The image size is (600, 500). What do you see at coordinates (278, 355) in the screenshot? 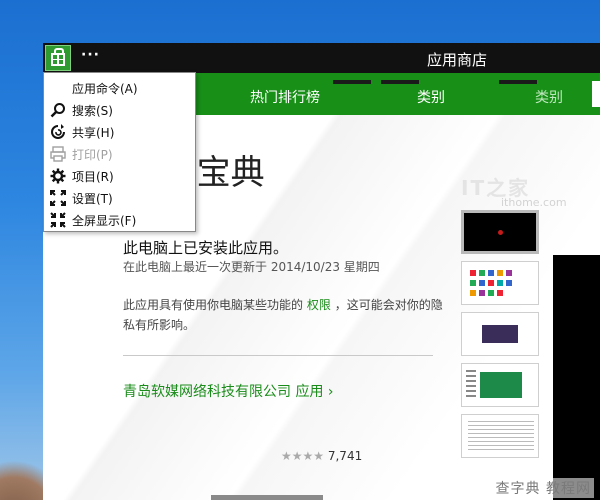
I see `divider` at bounding box center [278, 355].